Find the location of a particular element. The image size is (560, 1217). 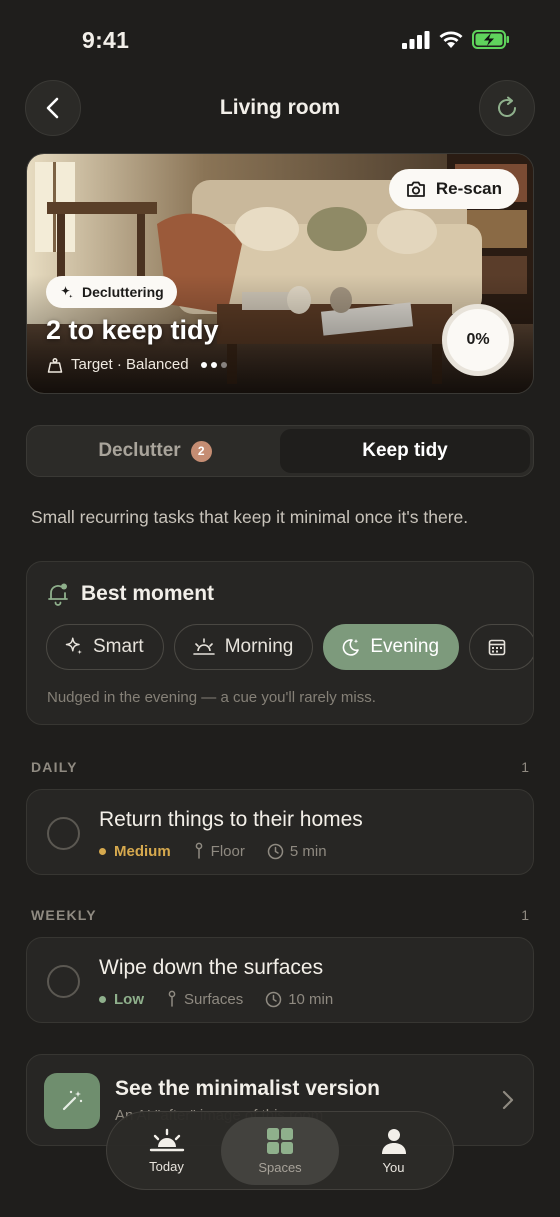

page-title: Living room is located at coordinates (280, 107).